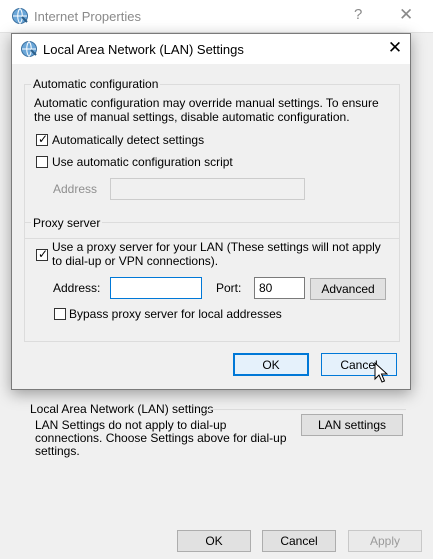  Describe the element at coordinates (216, 16) in the screenshot. I see `internet-properties-titlebar: Internet Properties ? ✕` at that location.